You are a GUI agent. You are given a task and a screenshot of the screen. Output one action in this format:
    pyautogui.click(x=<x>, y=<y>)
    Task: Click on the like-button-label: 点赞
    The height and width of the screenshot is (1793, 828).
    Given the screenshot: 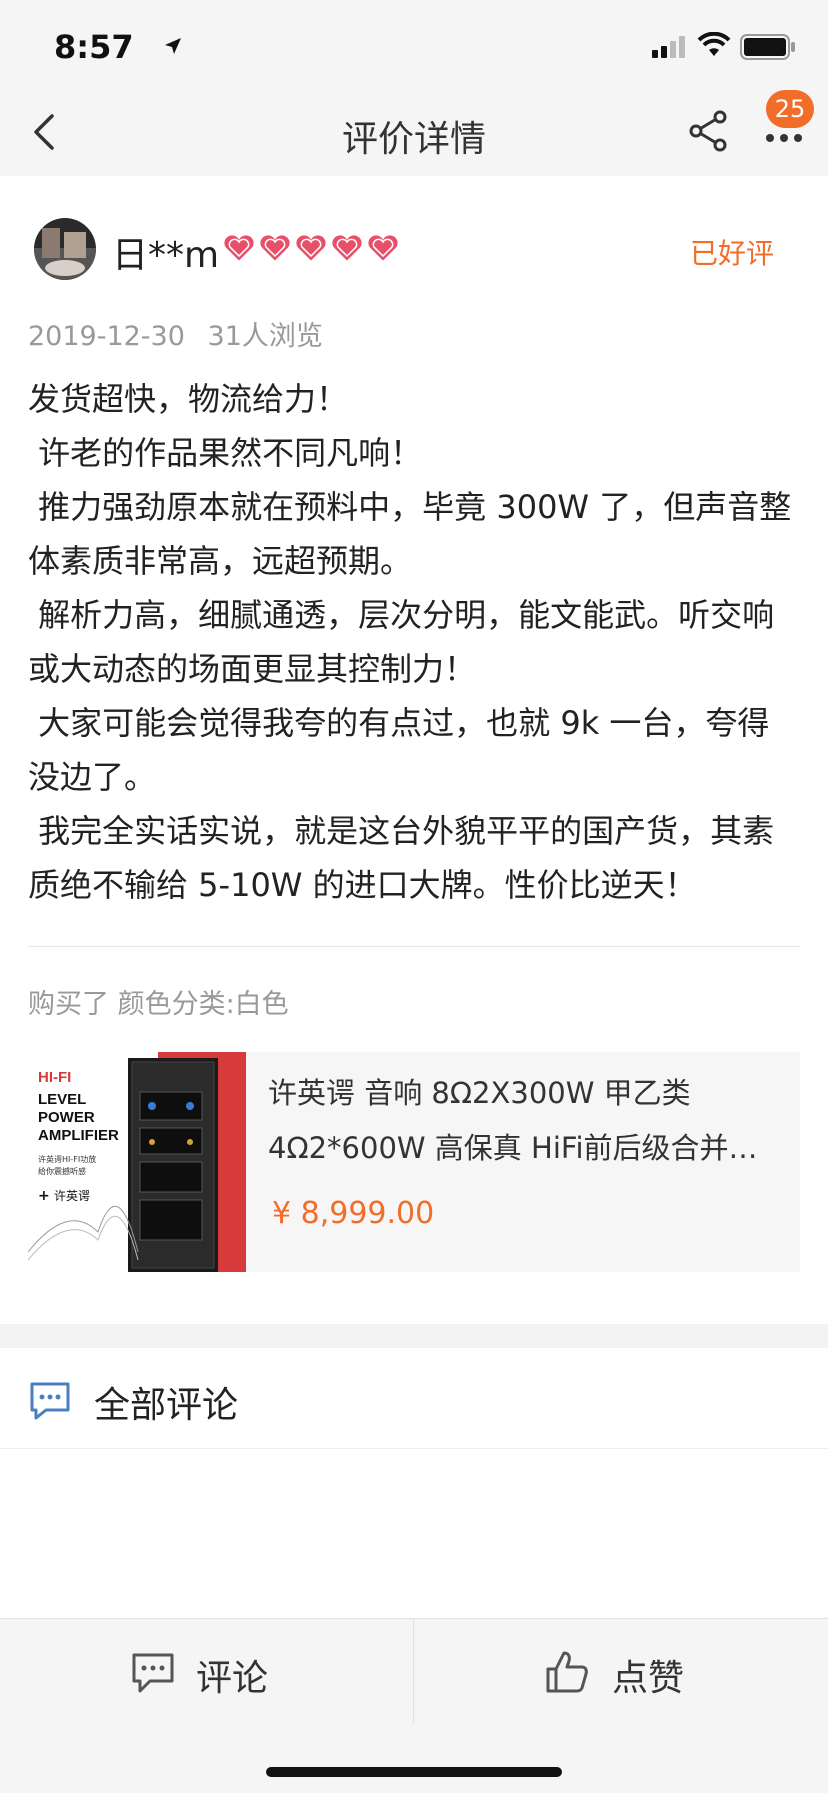 What is the action you would take?
    pyautogui.click(x=648, y=1678)
    